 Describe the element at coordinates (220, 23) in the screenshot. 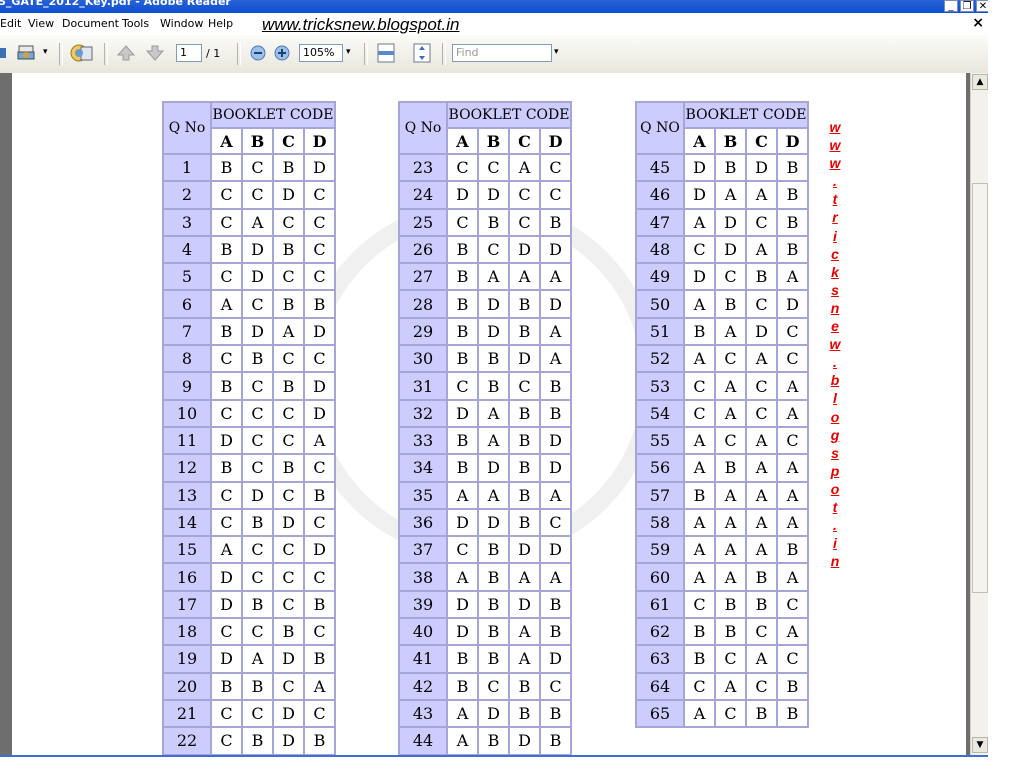

I see `menu-help: Help` at that location.